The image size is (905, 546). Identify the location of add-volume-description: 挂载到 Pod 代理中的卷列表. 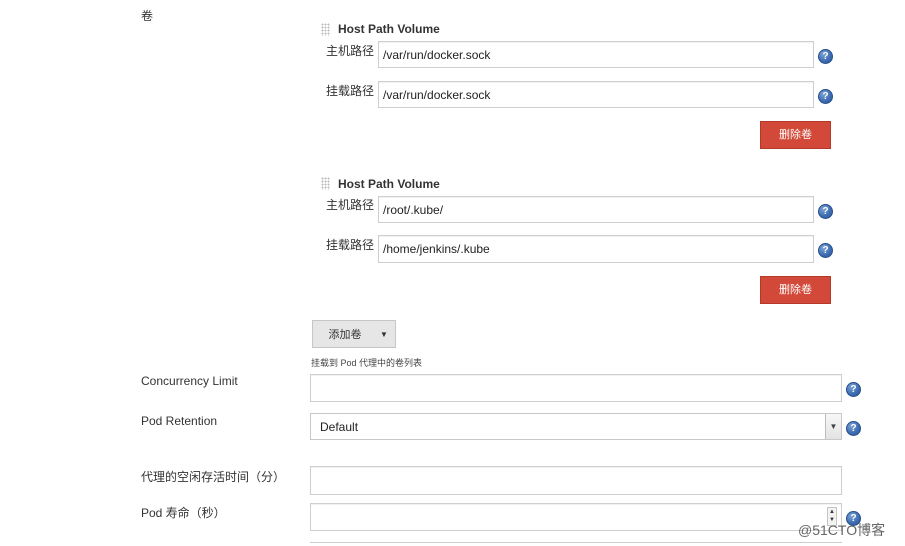
(367, 363).